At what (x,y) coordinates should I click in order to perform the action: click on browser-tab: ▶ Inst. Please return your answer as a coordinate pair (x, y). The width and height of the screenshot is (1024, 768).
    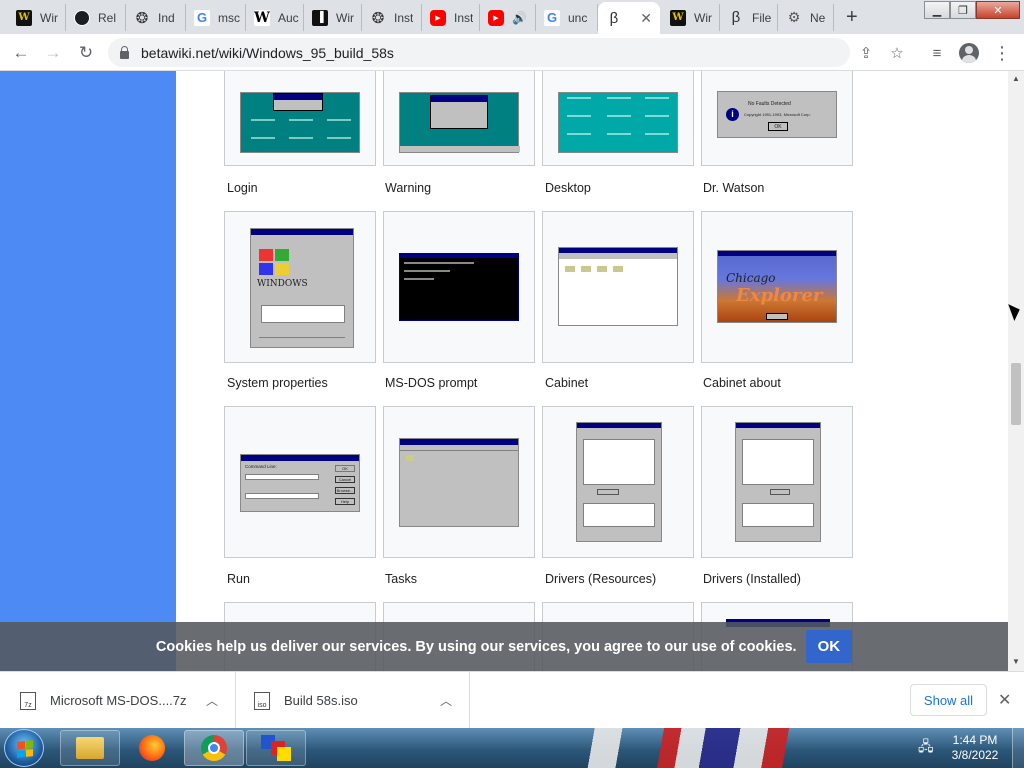
    Looking at the image, I should click on (451, 17).